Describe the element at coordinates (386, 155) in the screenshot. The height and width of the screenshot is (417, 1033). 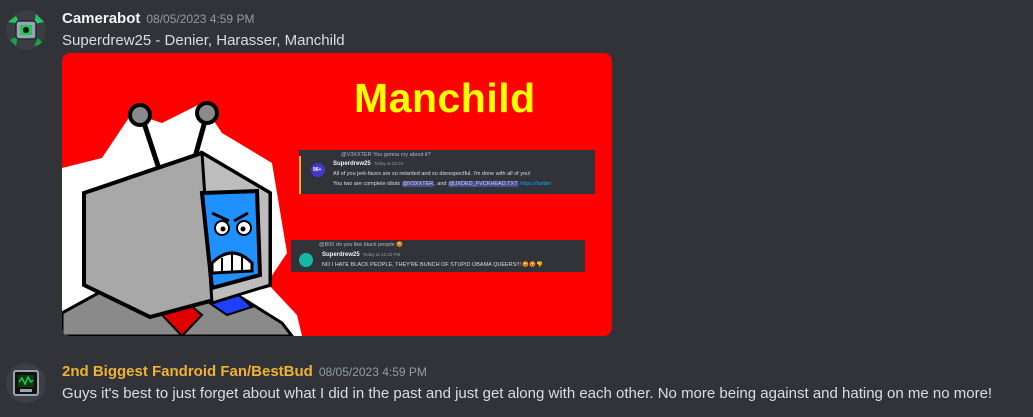
I see `reply-line: @V3XXTER You gonna cry about it?` at that location.